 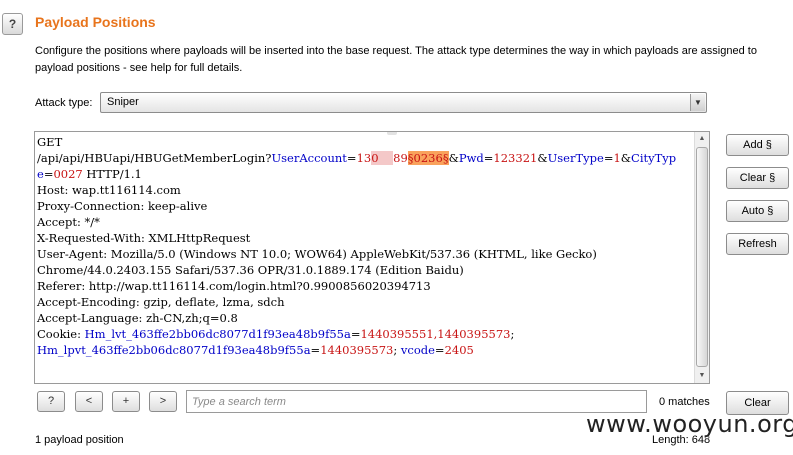 I want to click on clear-markers-button: Clear §, so click(x=757, y=178).